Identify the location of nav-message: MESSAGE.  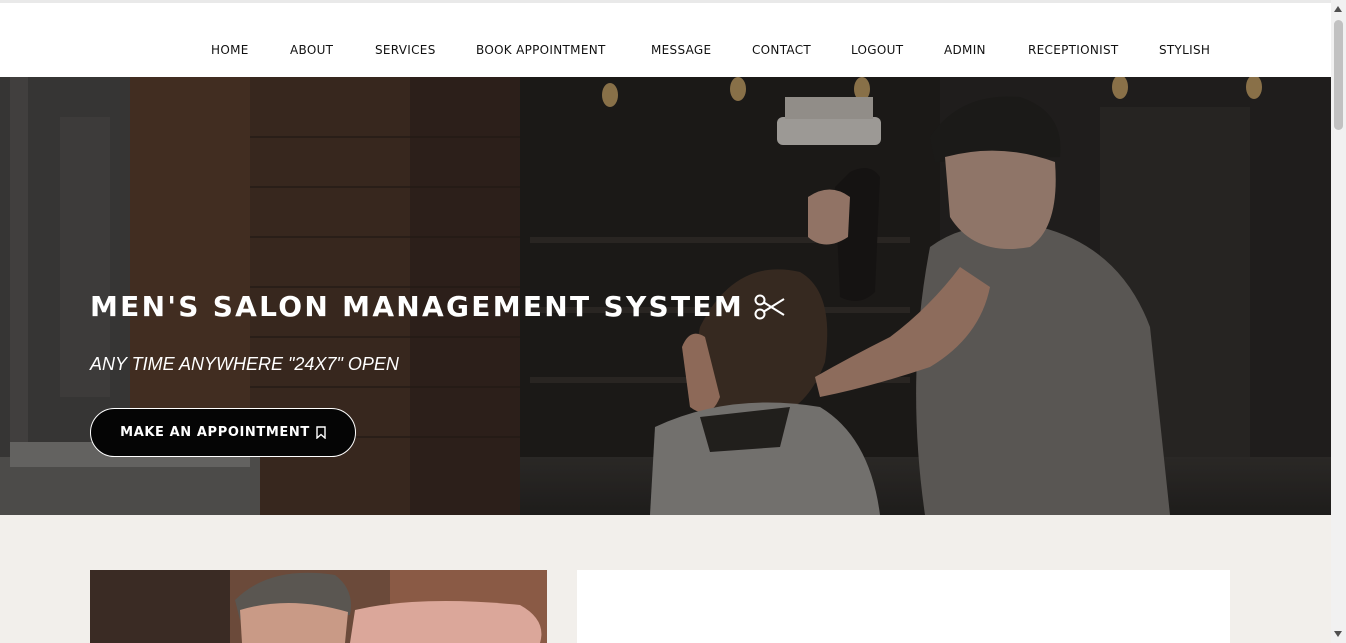
(681, 50).